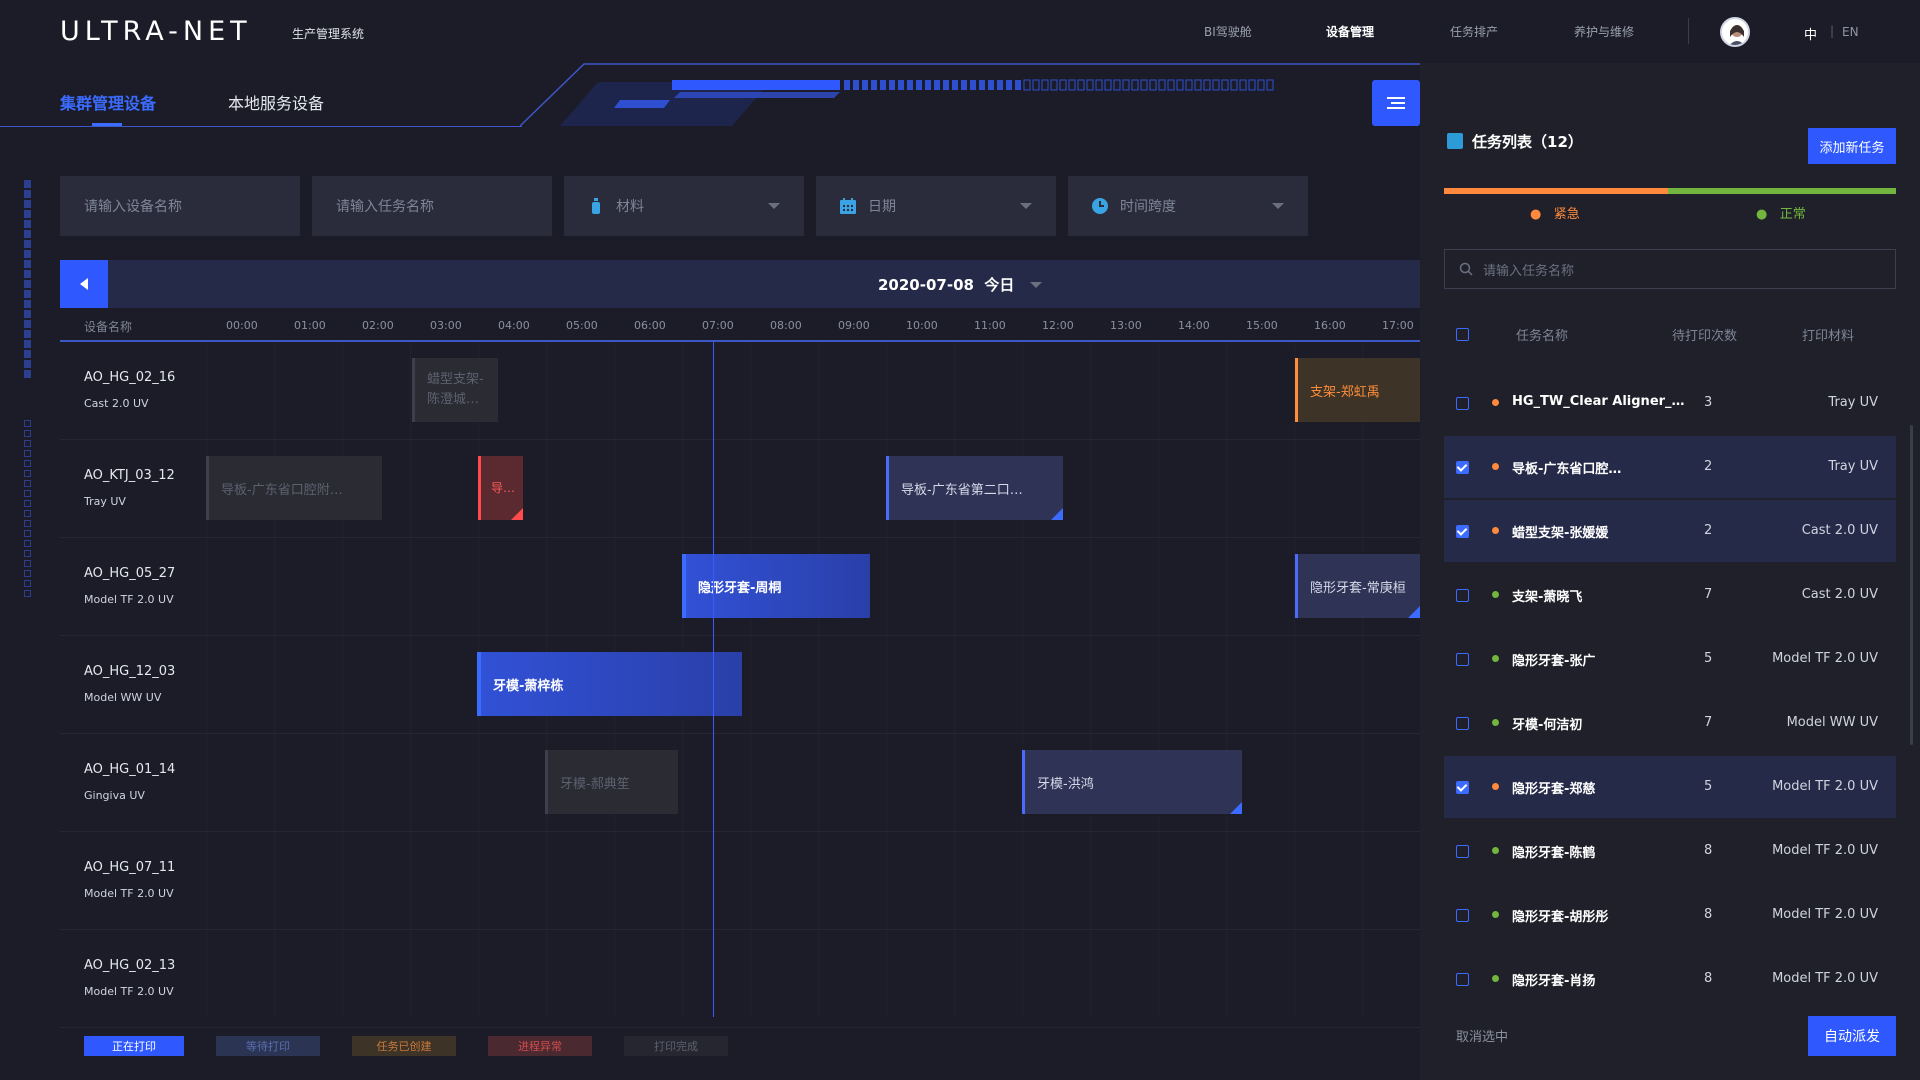 This screenshot has height=1080, width=1920. Describe the element at coordinates (129, 475) in the screenshot. I see `device-name: AO_KTJ_03_12` at that location.